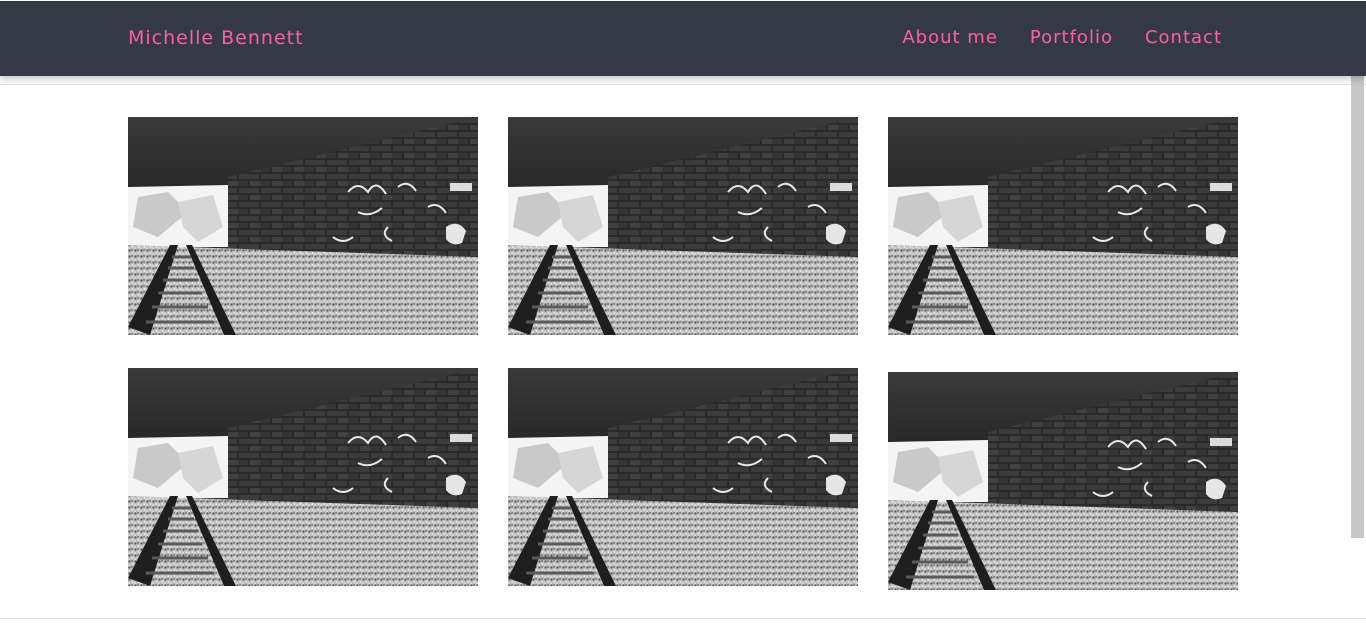 The height and width of the screenshot is (625, 1366). I want to click on nav-about-link: About me, so click(950, 37).